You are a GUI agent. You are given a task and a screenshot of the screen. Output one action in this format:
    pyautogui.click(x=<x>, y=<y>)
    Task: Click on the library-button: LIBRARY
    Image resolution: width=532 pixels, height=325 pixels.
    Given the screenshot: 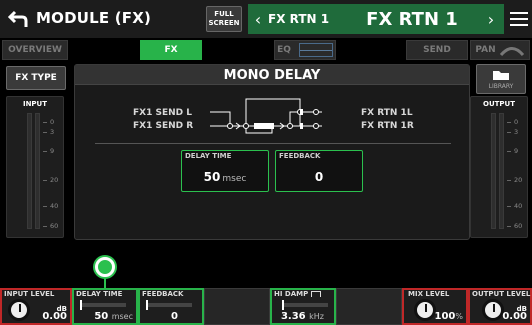 What is the action you would take?
    pyautogui.click(x=501, y=79)
    